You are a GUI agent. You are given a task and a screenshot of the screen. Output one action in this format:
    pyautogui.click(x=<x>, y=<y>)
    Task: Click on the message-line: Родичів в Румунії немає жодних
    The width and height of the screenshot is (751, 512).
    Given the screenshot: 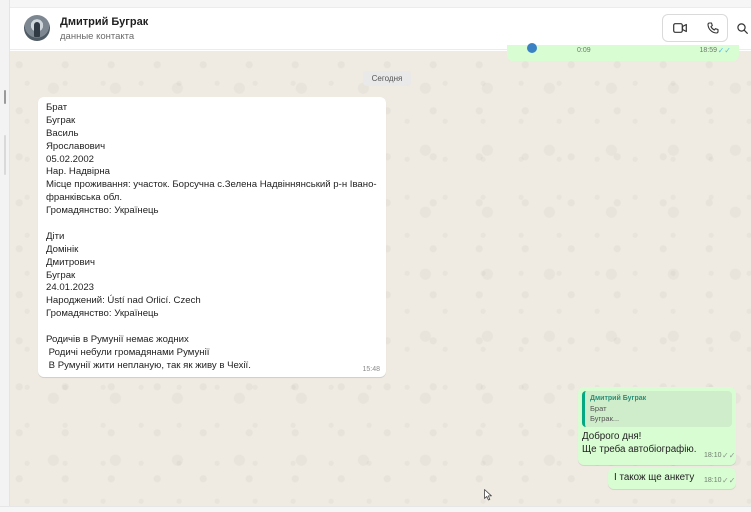 What is the action you would take?
    pyautogui.click(x=117, y=340)
    